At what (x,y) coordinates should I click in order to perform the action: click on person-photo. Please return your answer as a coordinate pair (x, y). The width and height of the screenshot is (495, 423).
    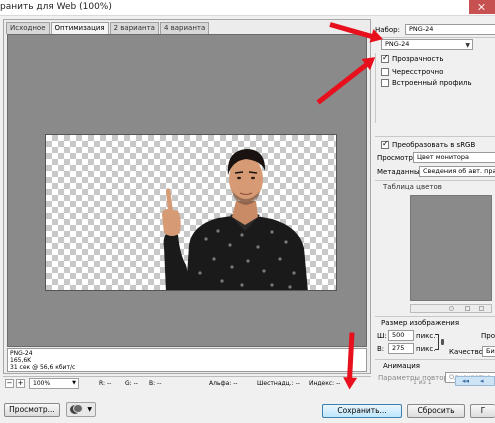
    Looking at the image, I should click on (235, 219).